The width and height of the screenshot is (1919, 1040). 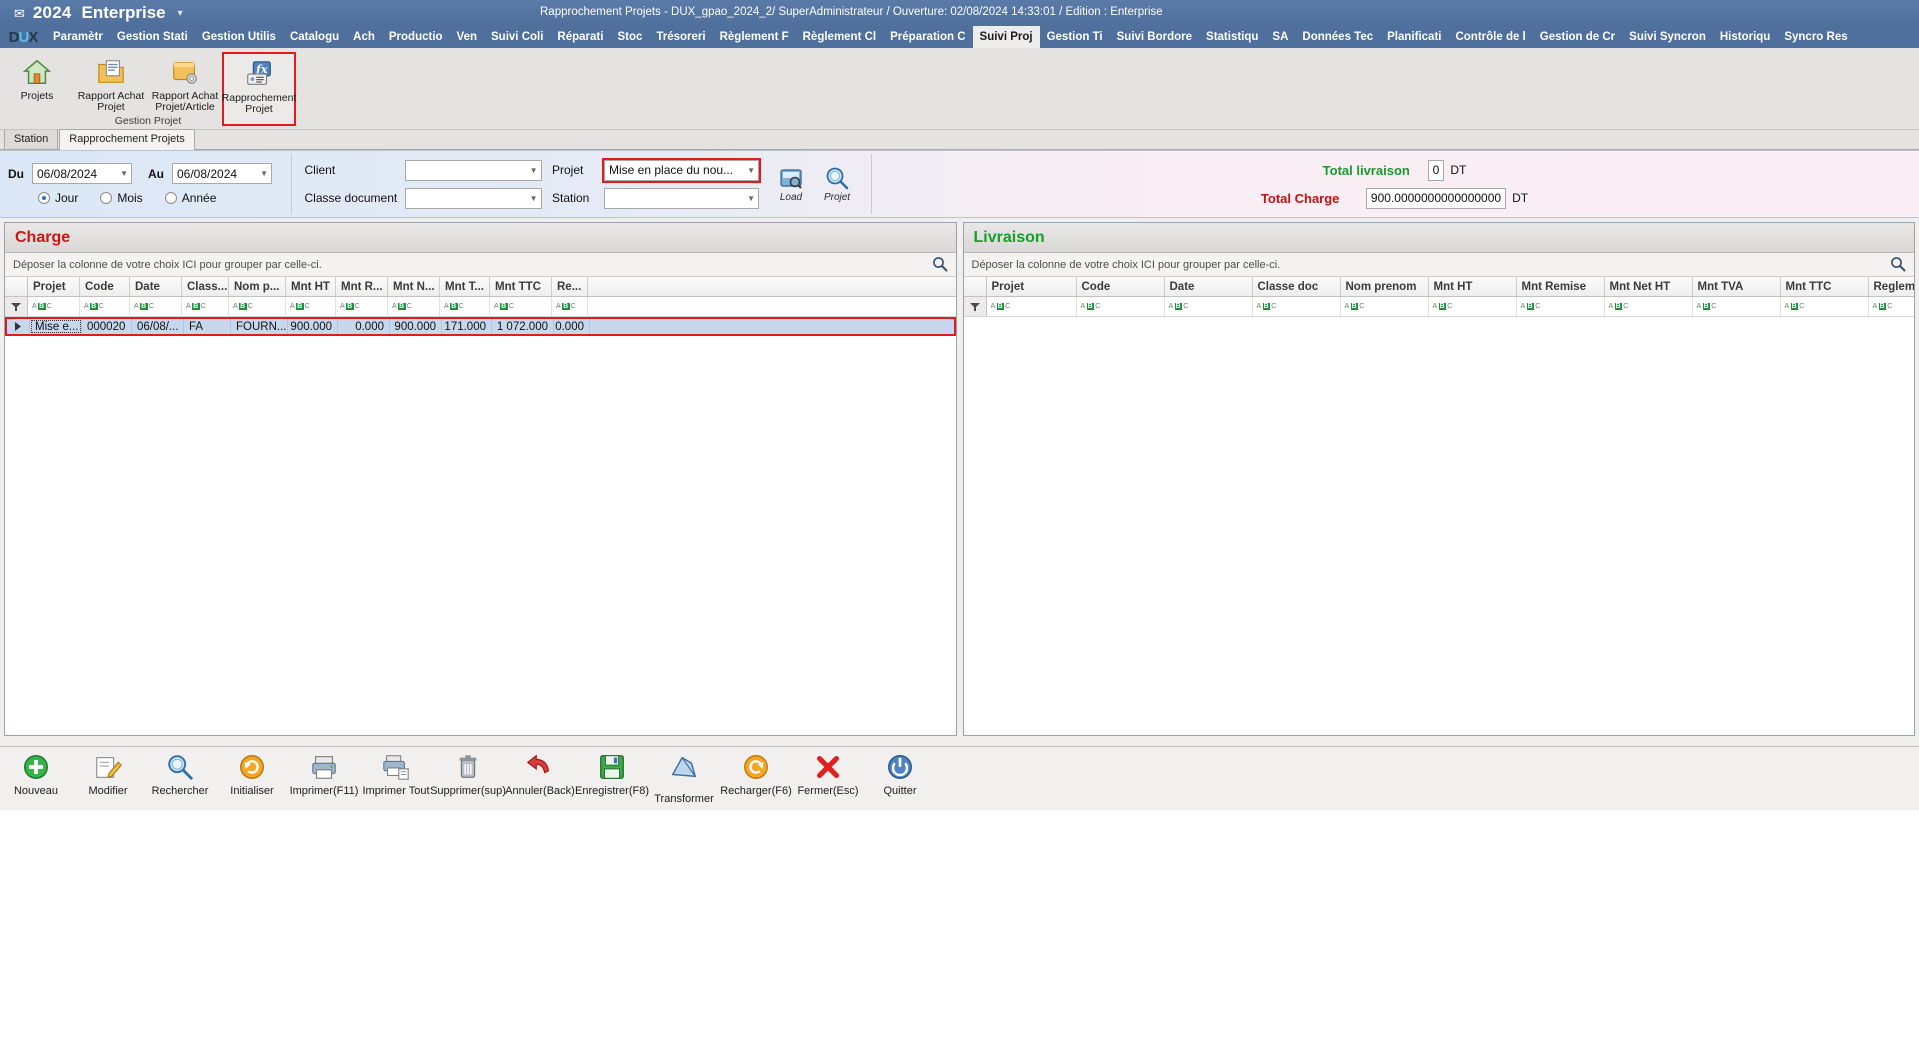 What do you see at coordinates (467, 326) in the screenshot?
I see `table-cell: 171.000` at bounding box center [467, 326].